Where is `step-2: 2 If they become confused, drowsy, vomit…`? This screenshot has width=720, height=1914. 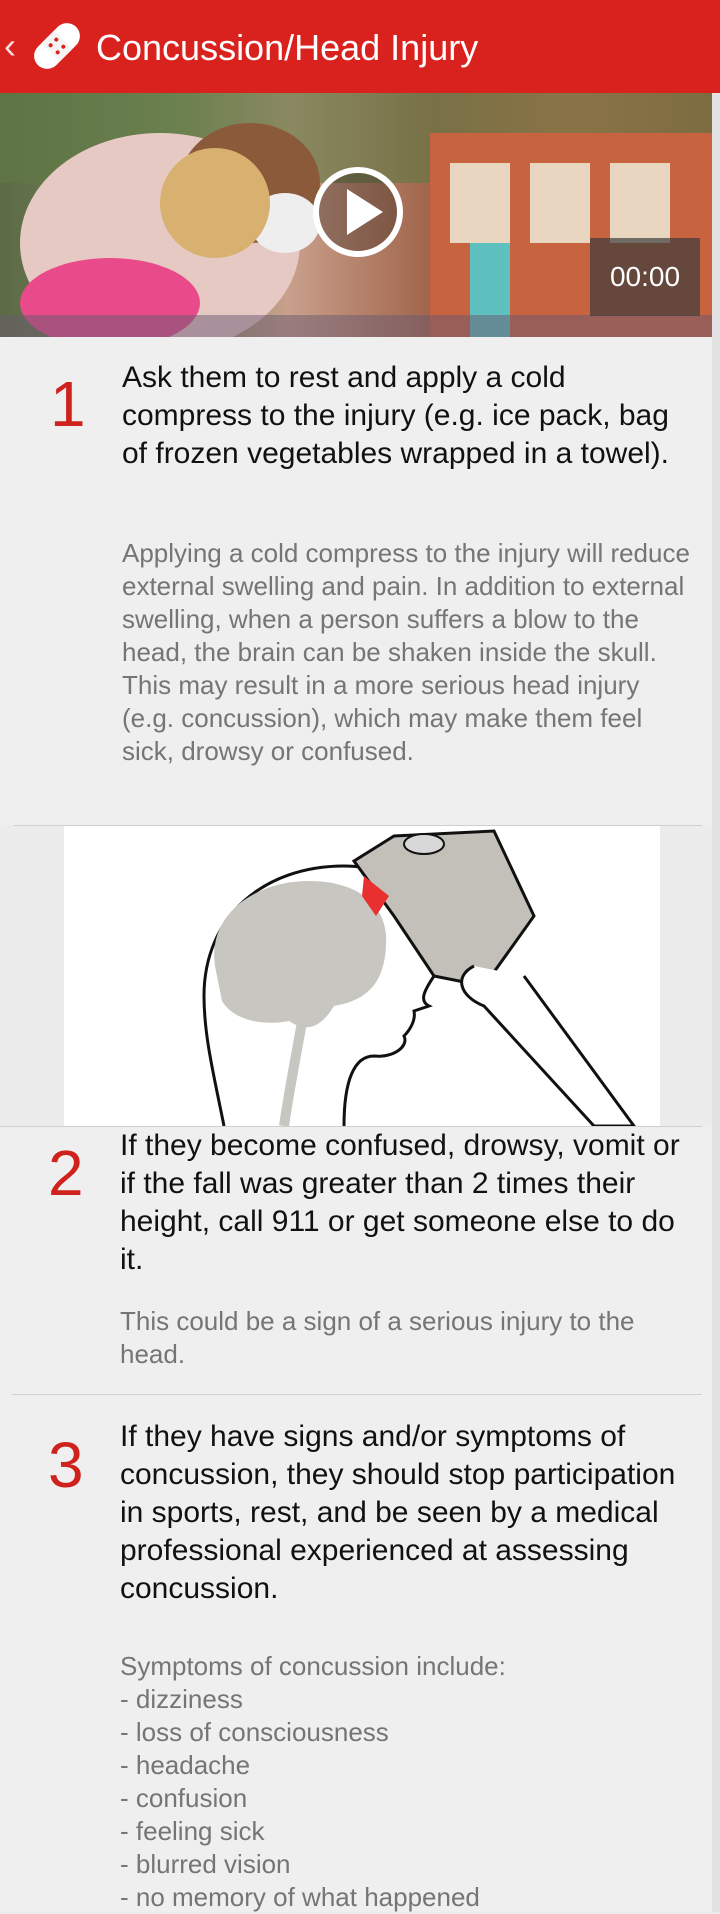 step-2: 2 If they become confused, drowsy, vomit… is located at coordinates (360, 1261).